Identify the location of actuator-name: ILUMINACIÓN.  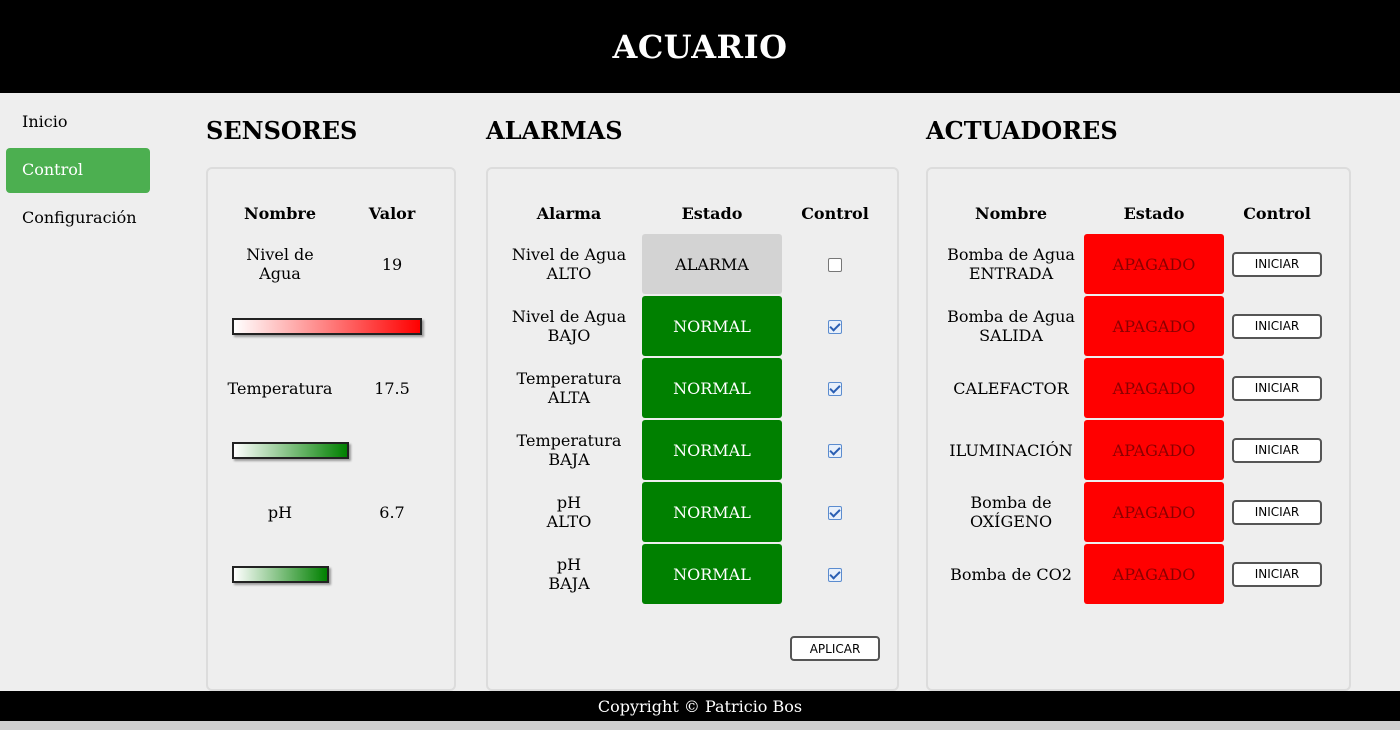
(1011, 450).